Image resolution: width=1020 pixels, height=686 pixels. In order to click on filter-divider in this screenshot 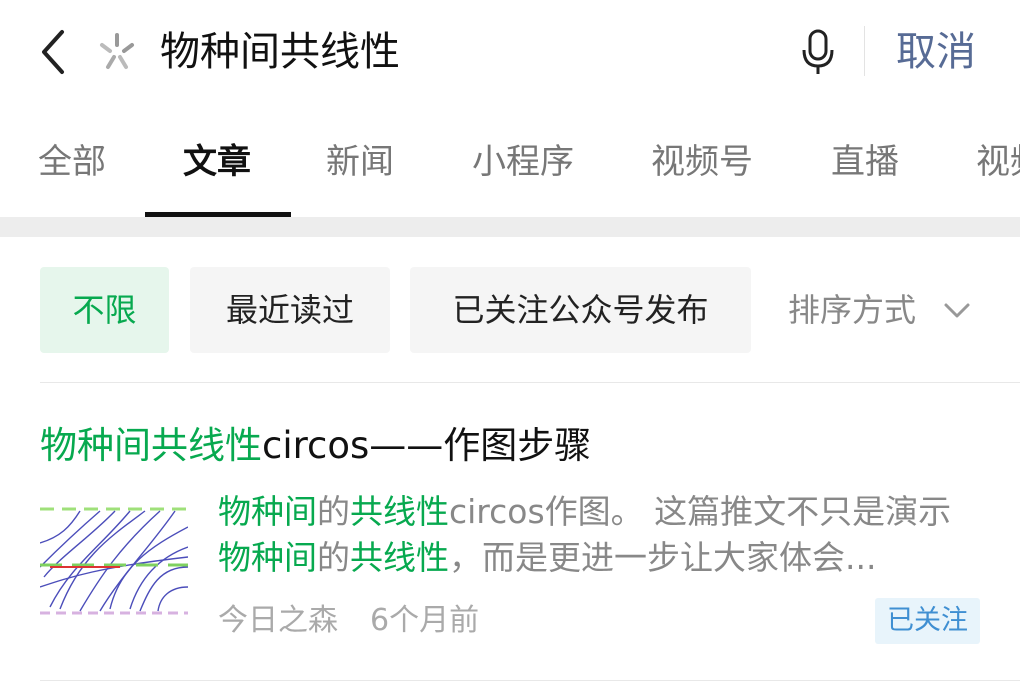, I will do `click(530, 382)`.